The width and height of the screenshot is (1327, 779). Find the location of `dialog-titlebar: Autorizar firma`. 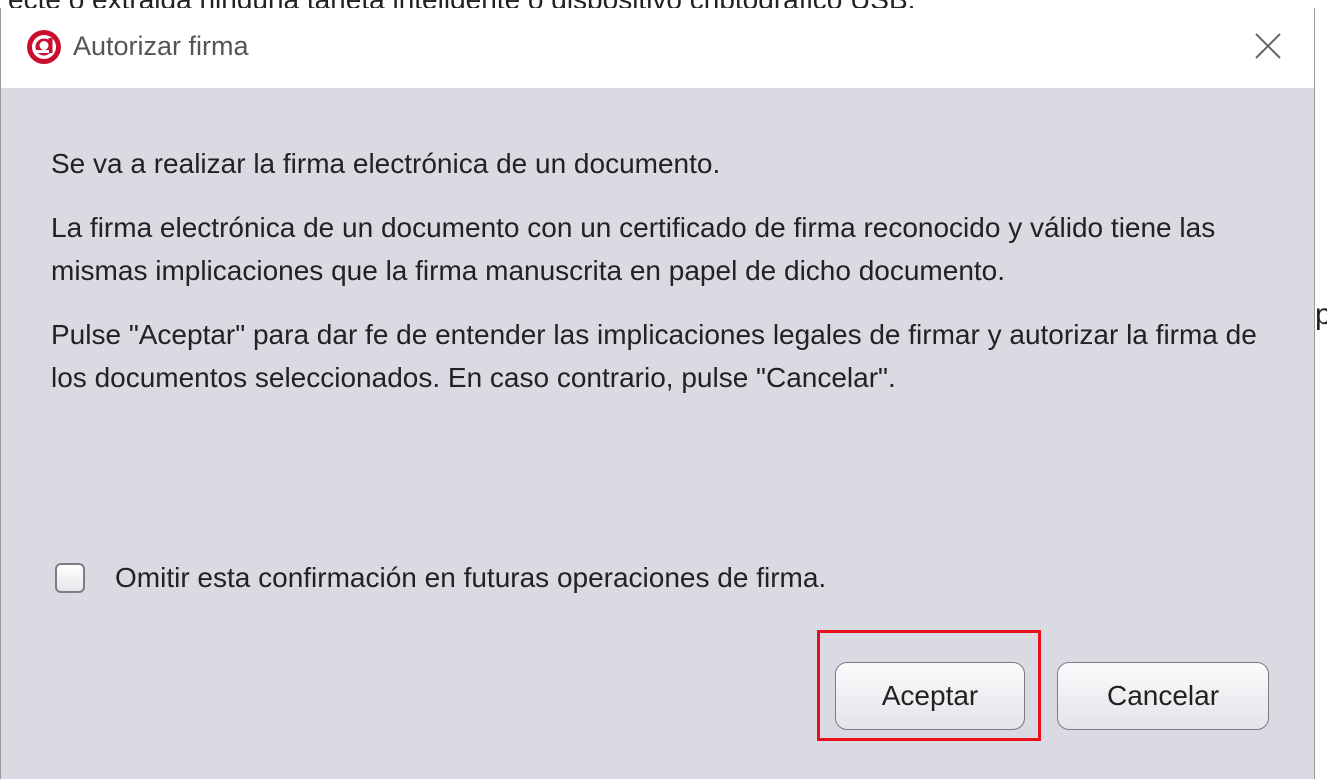

dialog-titlebar: Autorizar firma is located at coordinates (657, 48).